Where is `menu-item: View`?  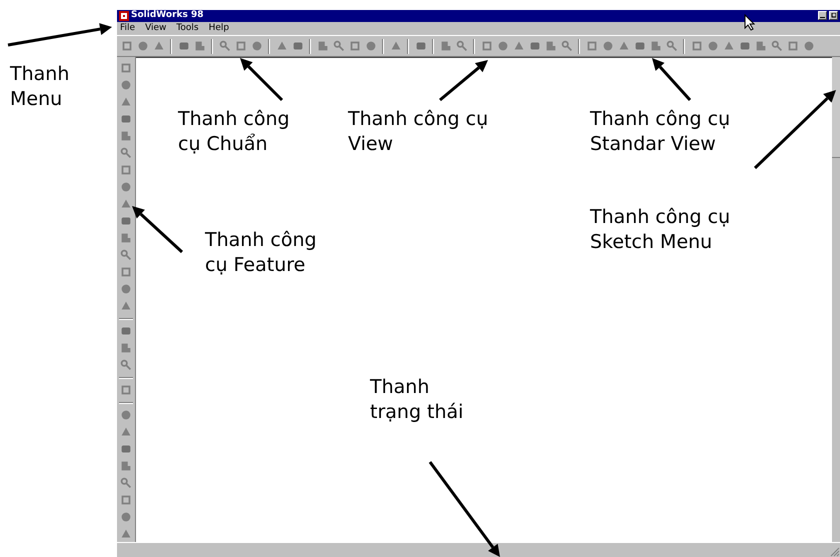 menu-item: View is located at coordinates (155, 28).